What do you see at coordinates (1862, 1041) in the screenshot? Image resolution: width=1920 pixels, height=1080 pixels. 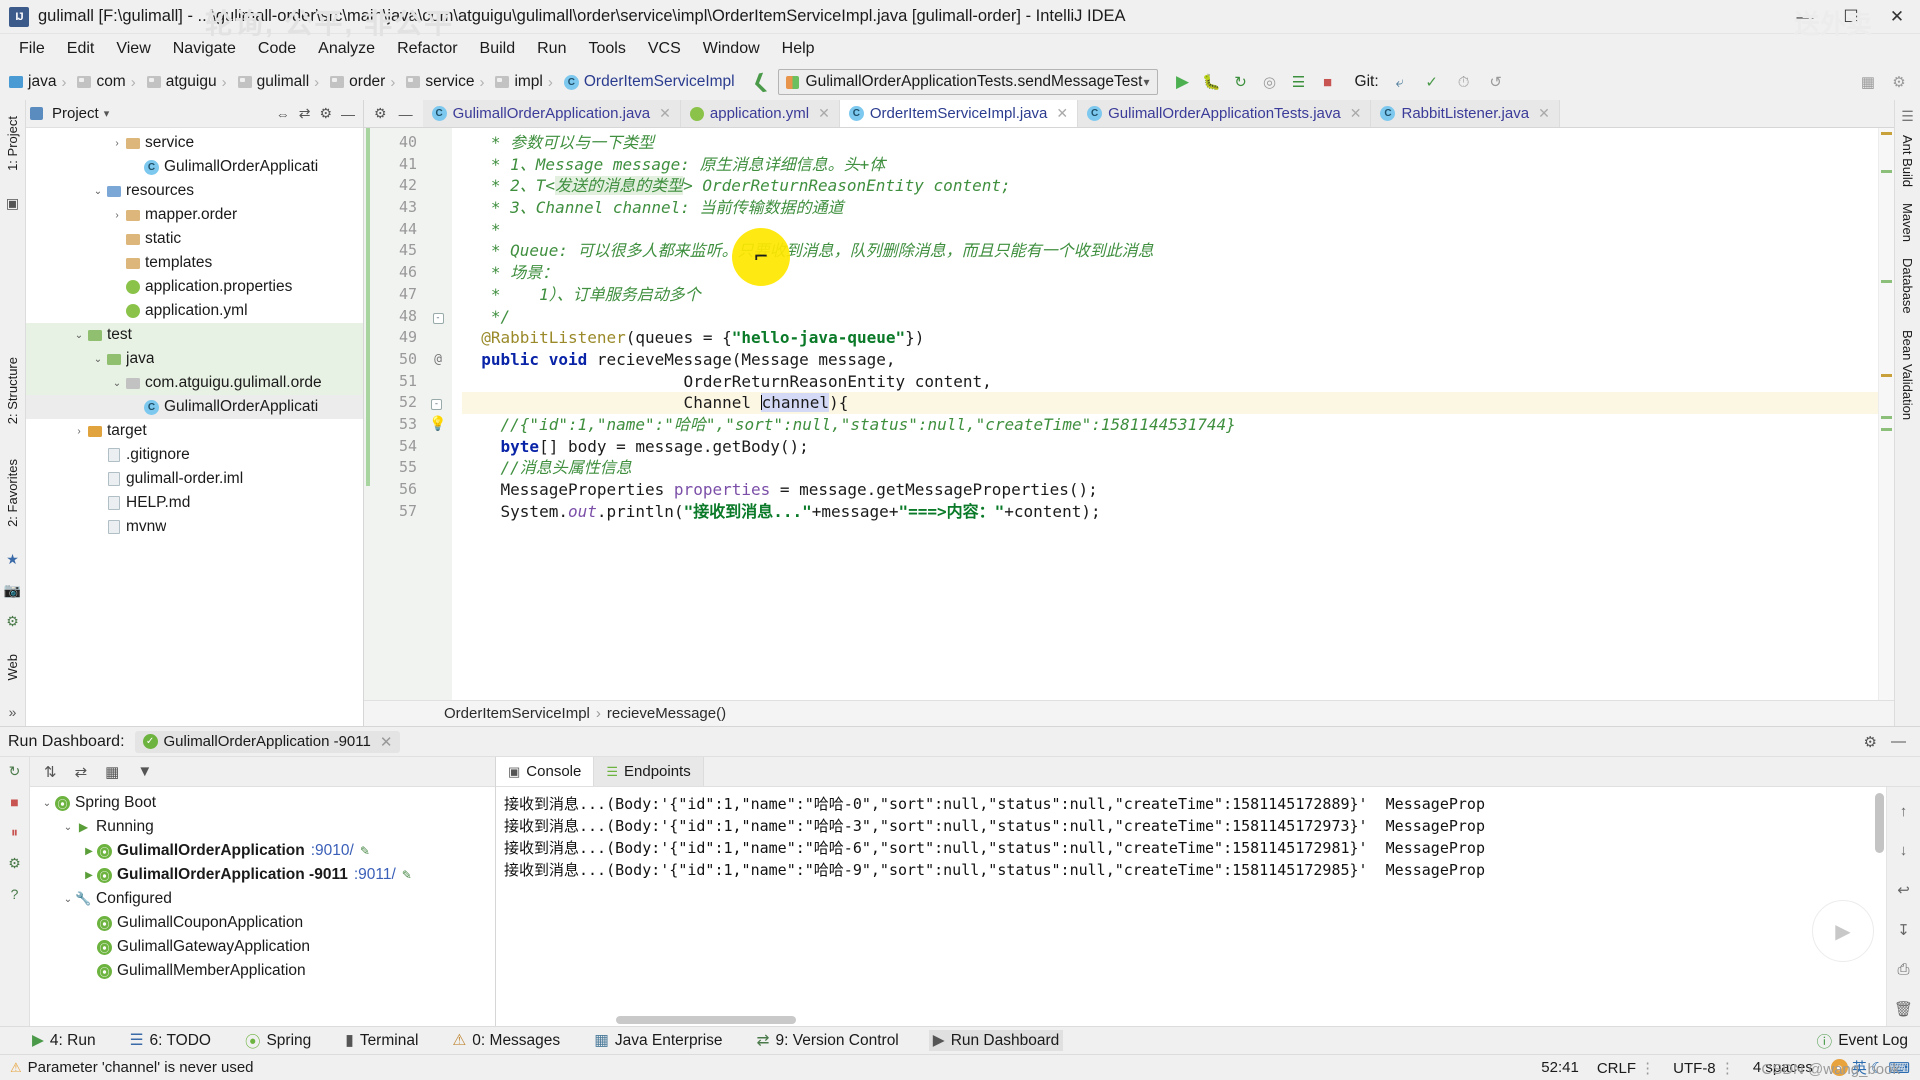 I see `event-log-button: ⓘ Event Log` at bounding box center [1862, 1041].